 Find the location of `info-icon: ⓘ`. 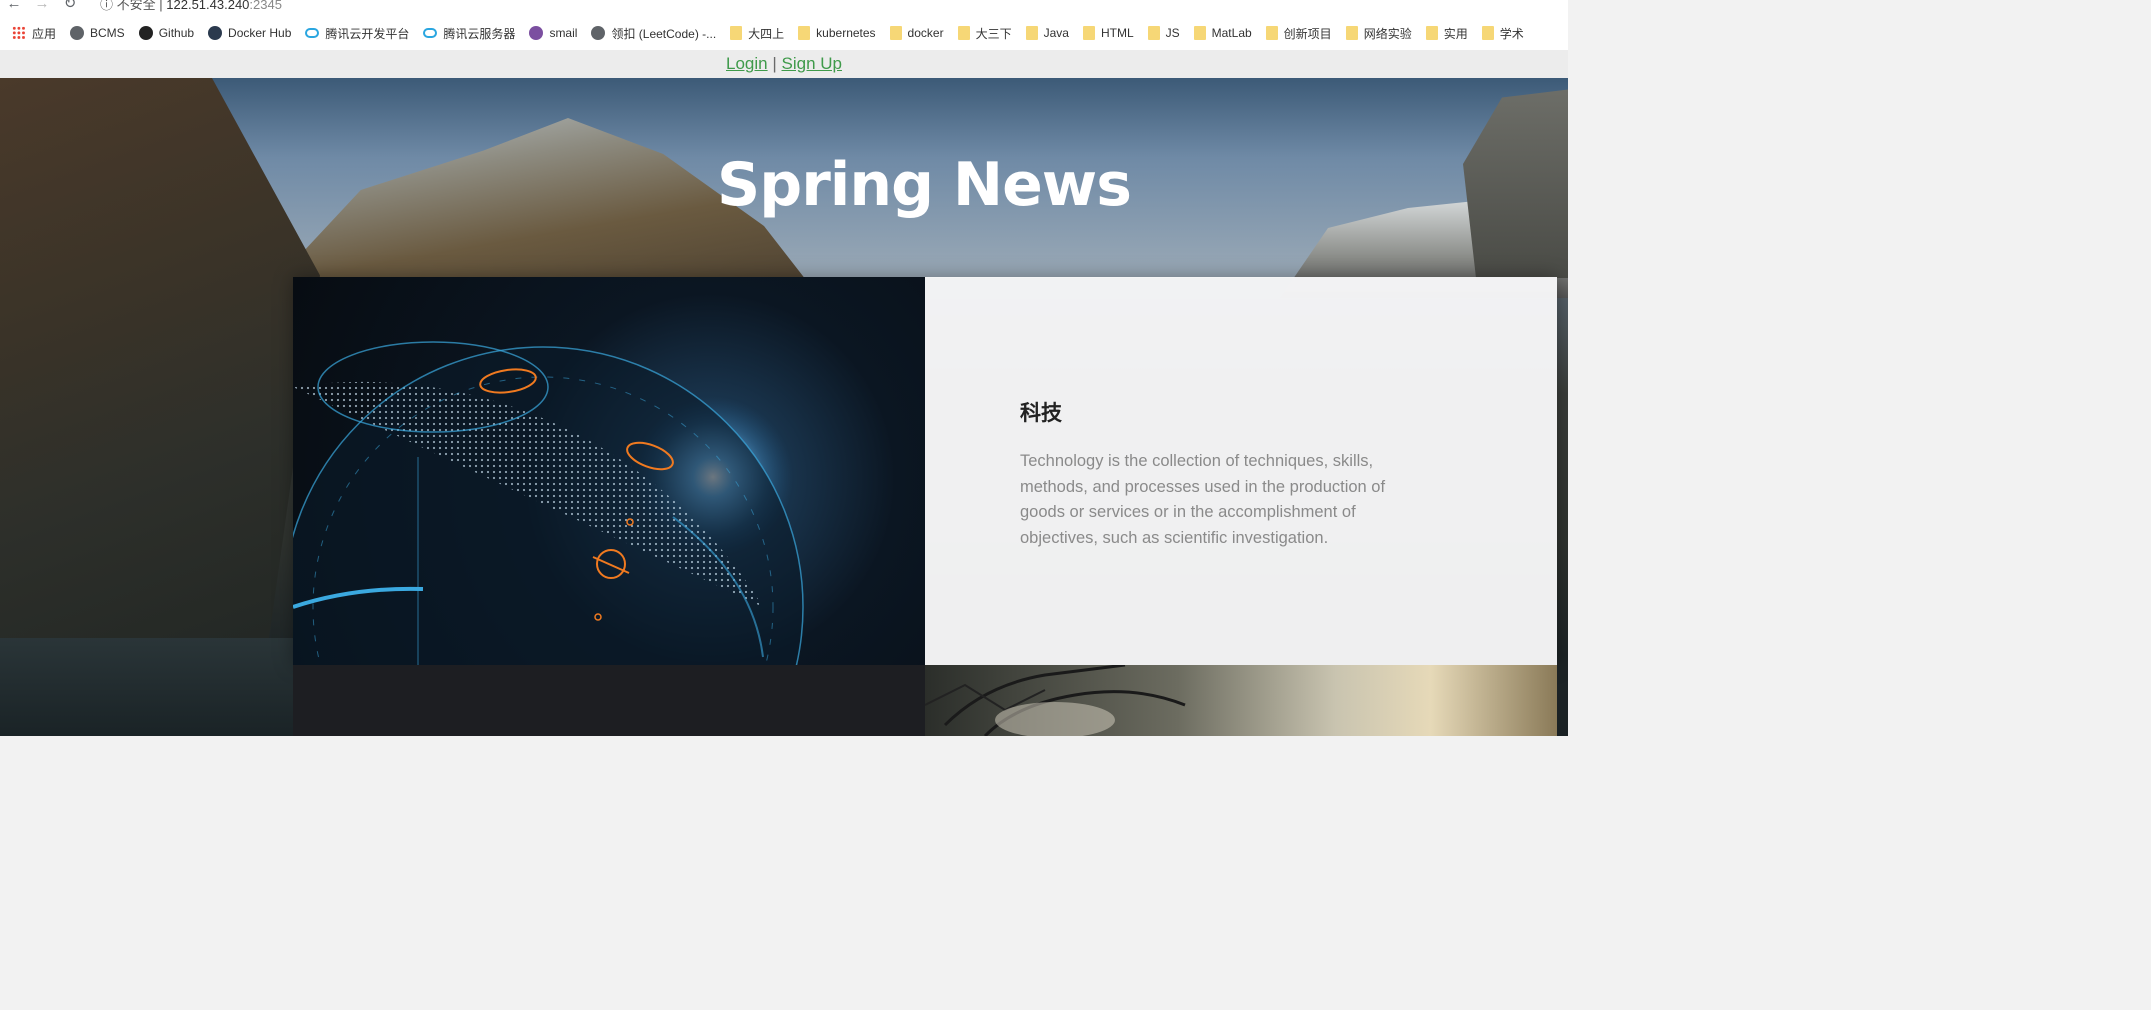

info-icon: ⓘ is located at coordinates (106, 6).